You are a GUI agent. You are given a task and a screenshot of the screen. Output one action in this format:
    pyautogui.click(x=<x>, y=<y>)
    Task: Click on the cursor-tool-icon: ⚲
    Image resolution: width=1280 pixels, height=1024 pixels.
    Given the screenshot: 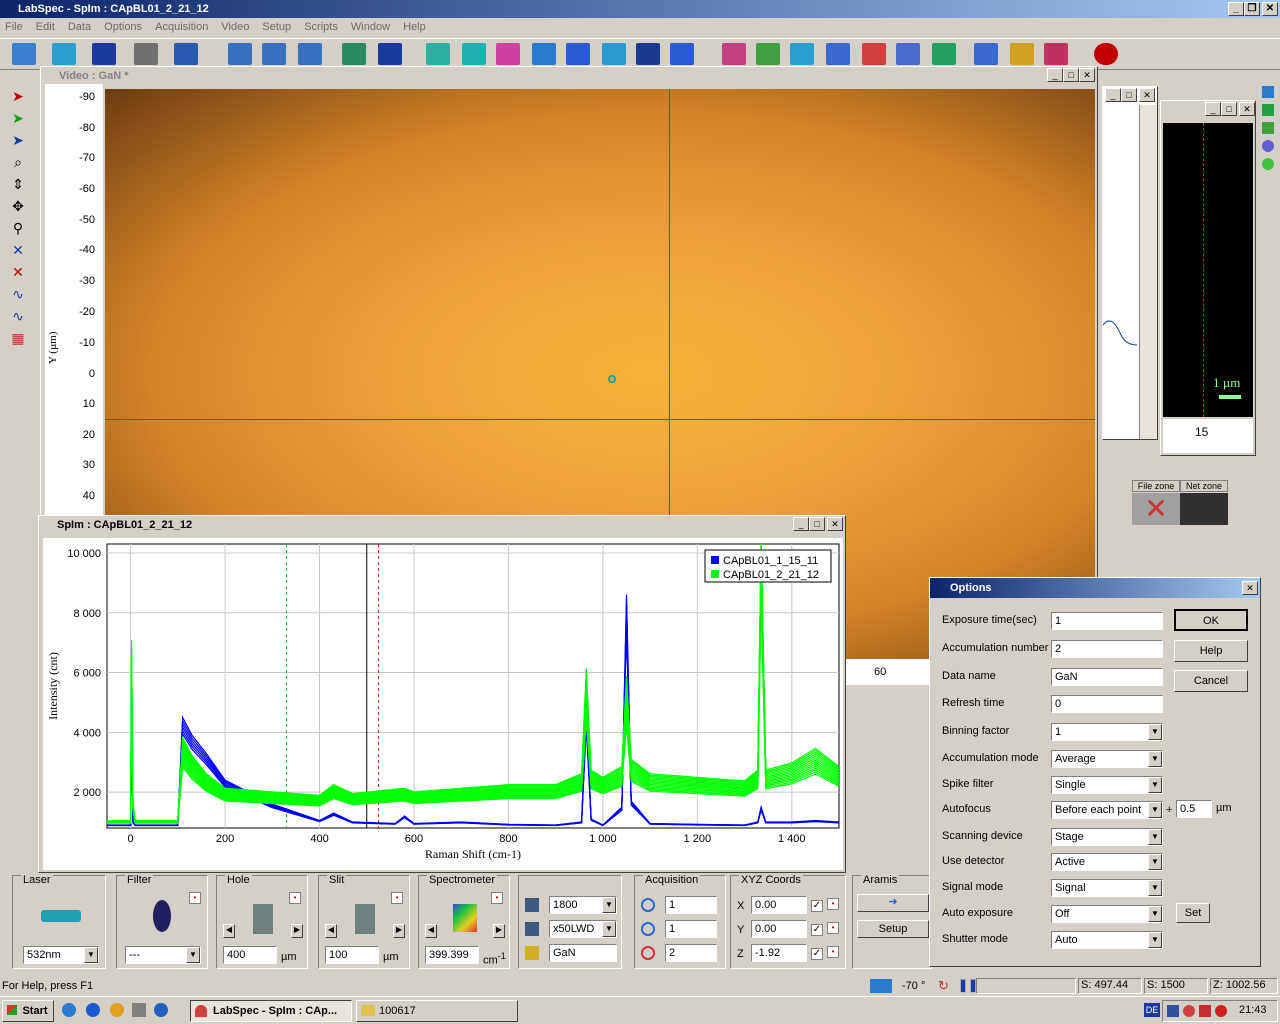 What is the action you would take?
    pyautogui.click(x=18, y=228)
    